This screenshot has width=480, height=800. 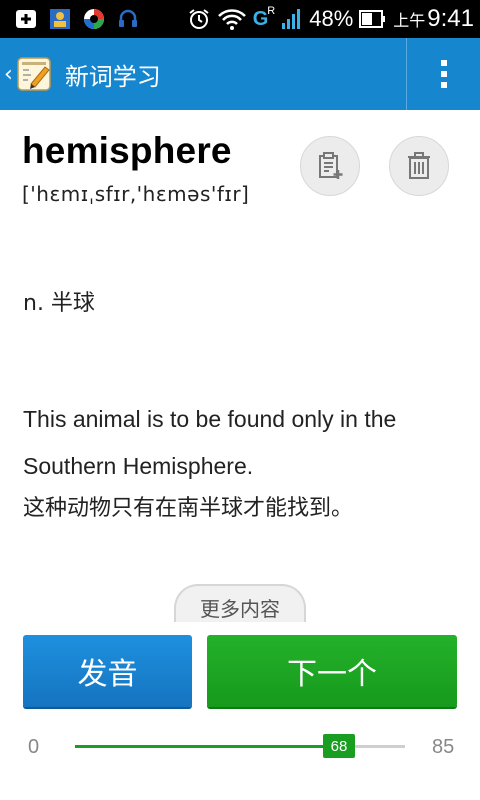 I want to click on signal-network-label: G R, so click(x=264, y=17).